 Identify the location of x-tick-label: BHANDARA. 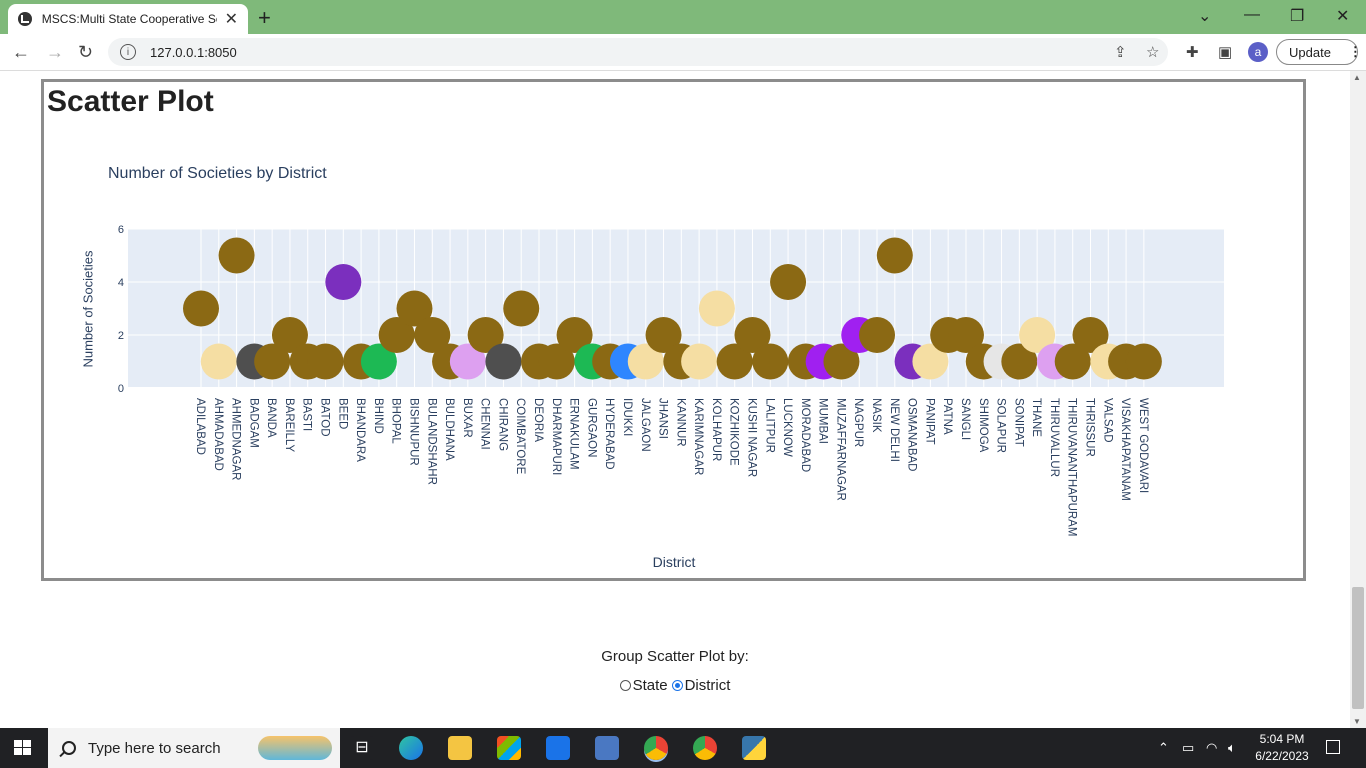
(360, 430).